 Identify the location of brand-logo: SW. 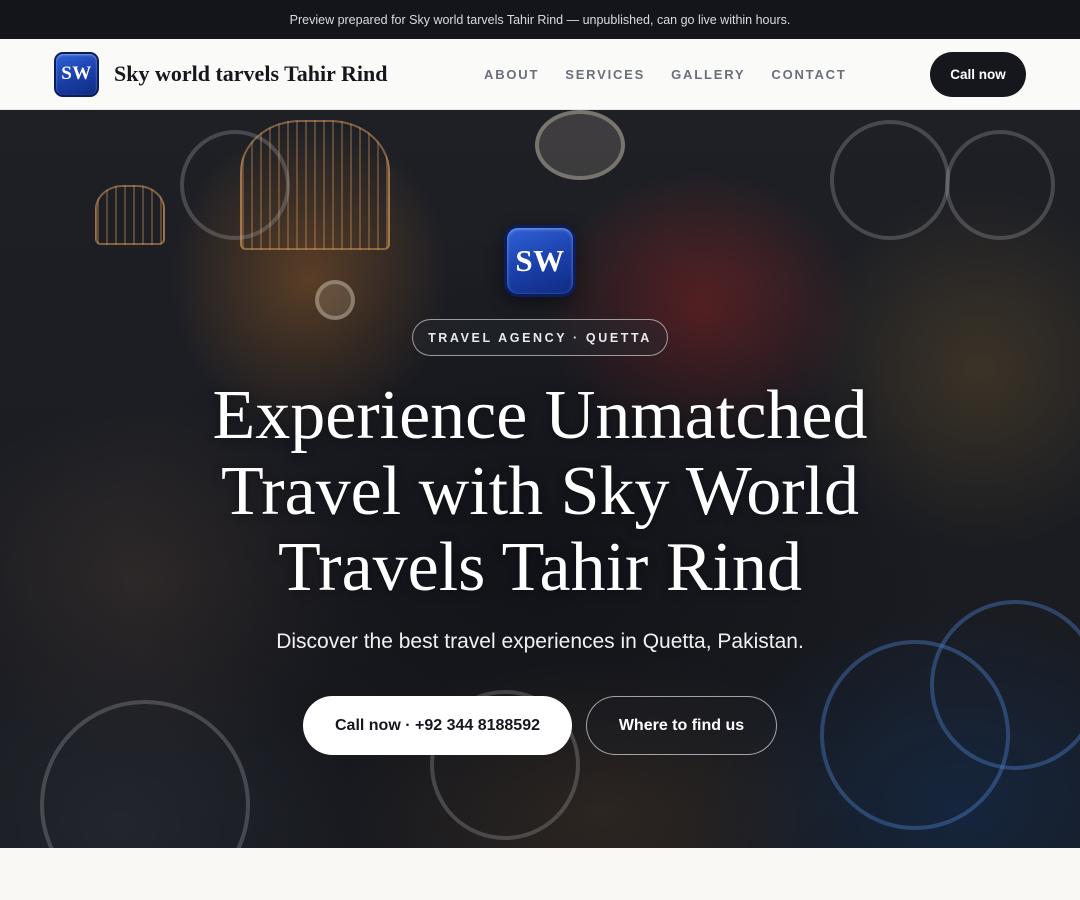
(76, 74).